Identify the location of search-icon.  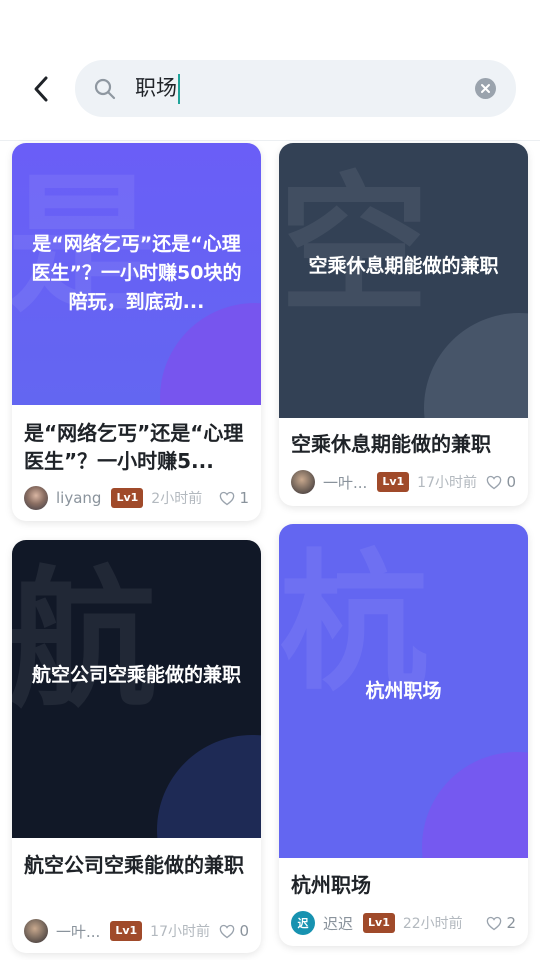
(105, 89).